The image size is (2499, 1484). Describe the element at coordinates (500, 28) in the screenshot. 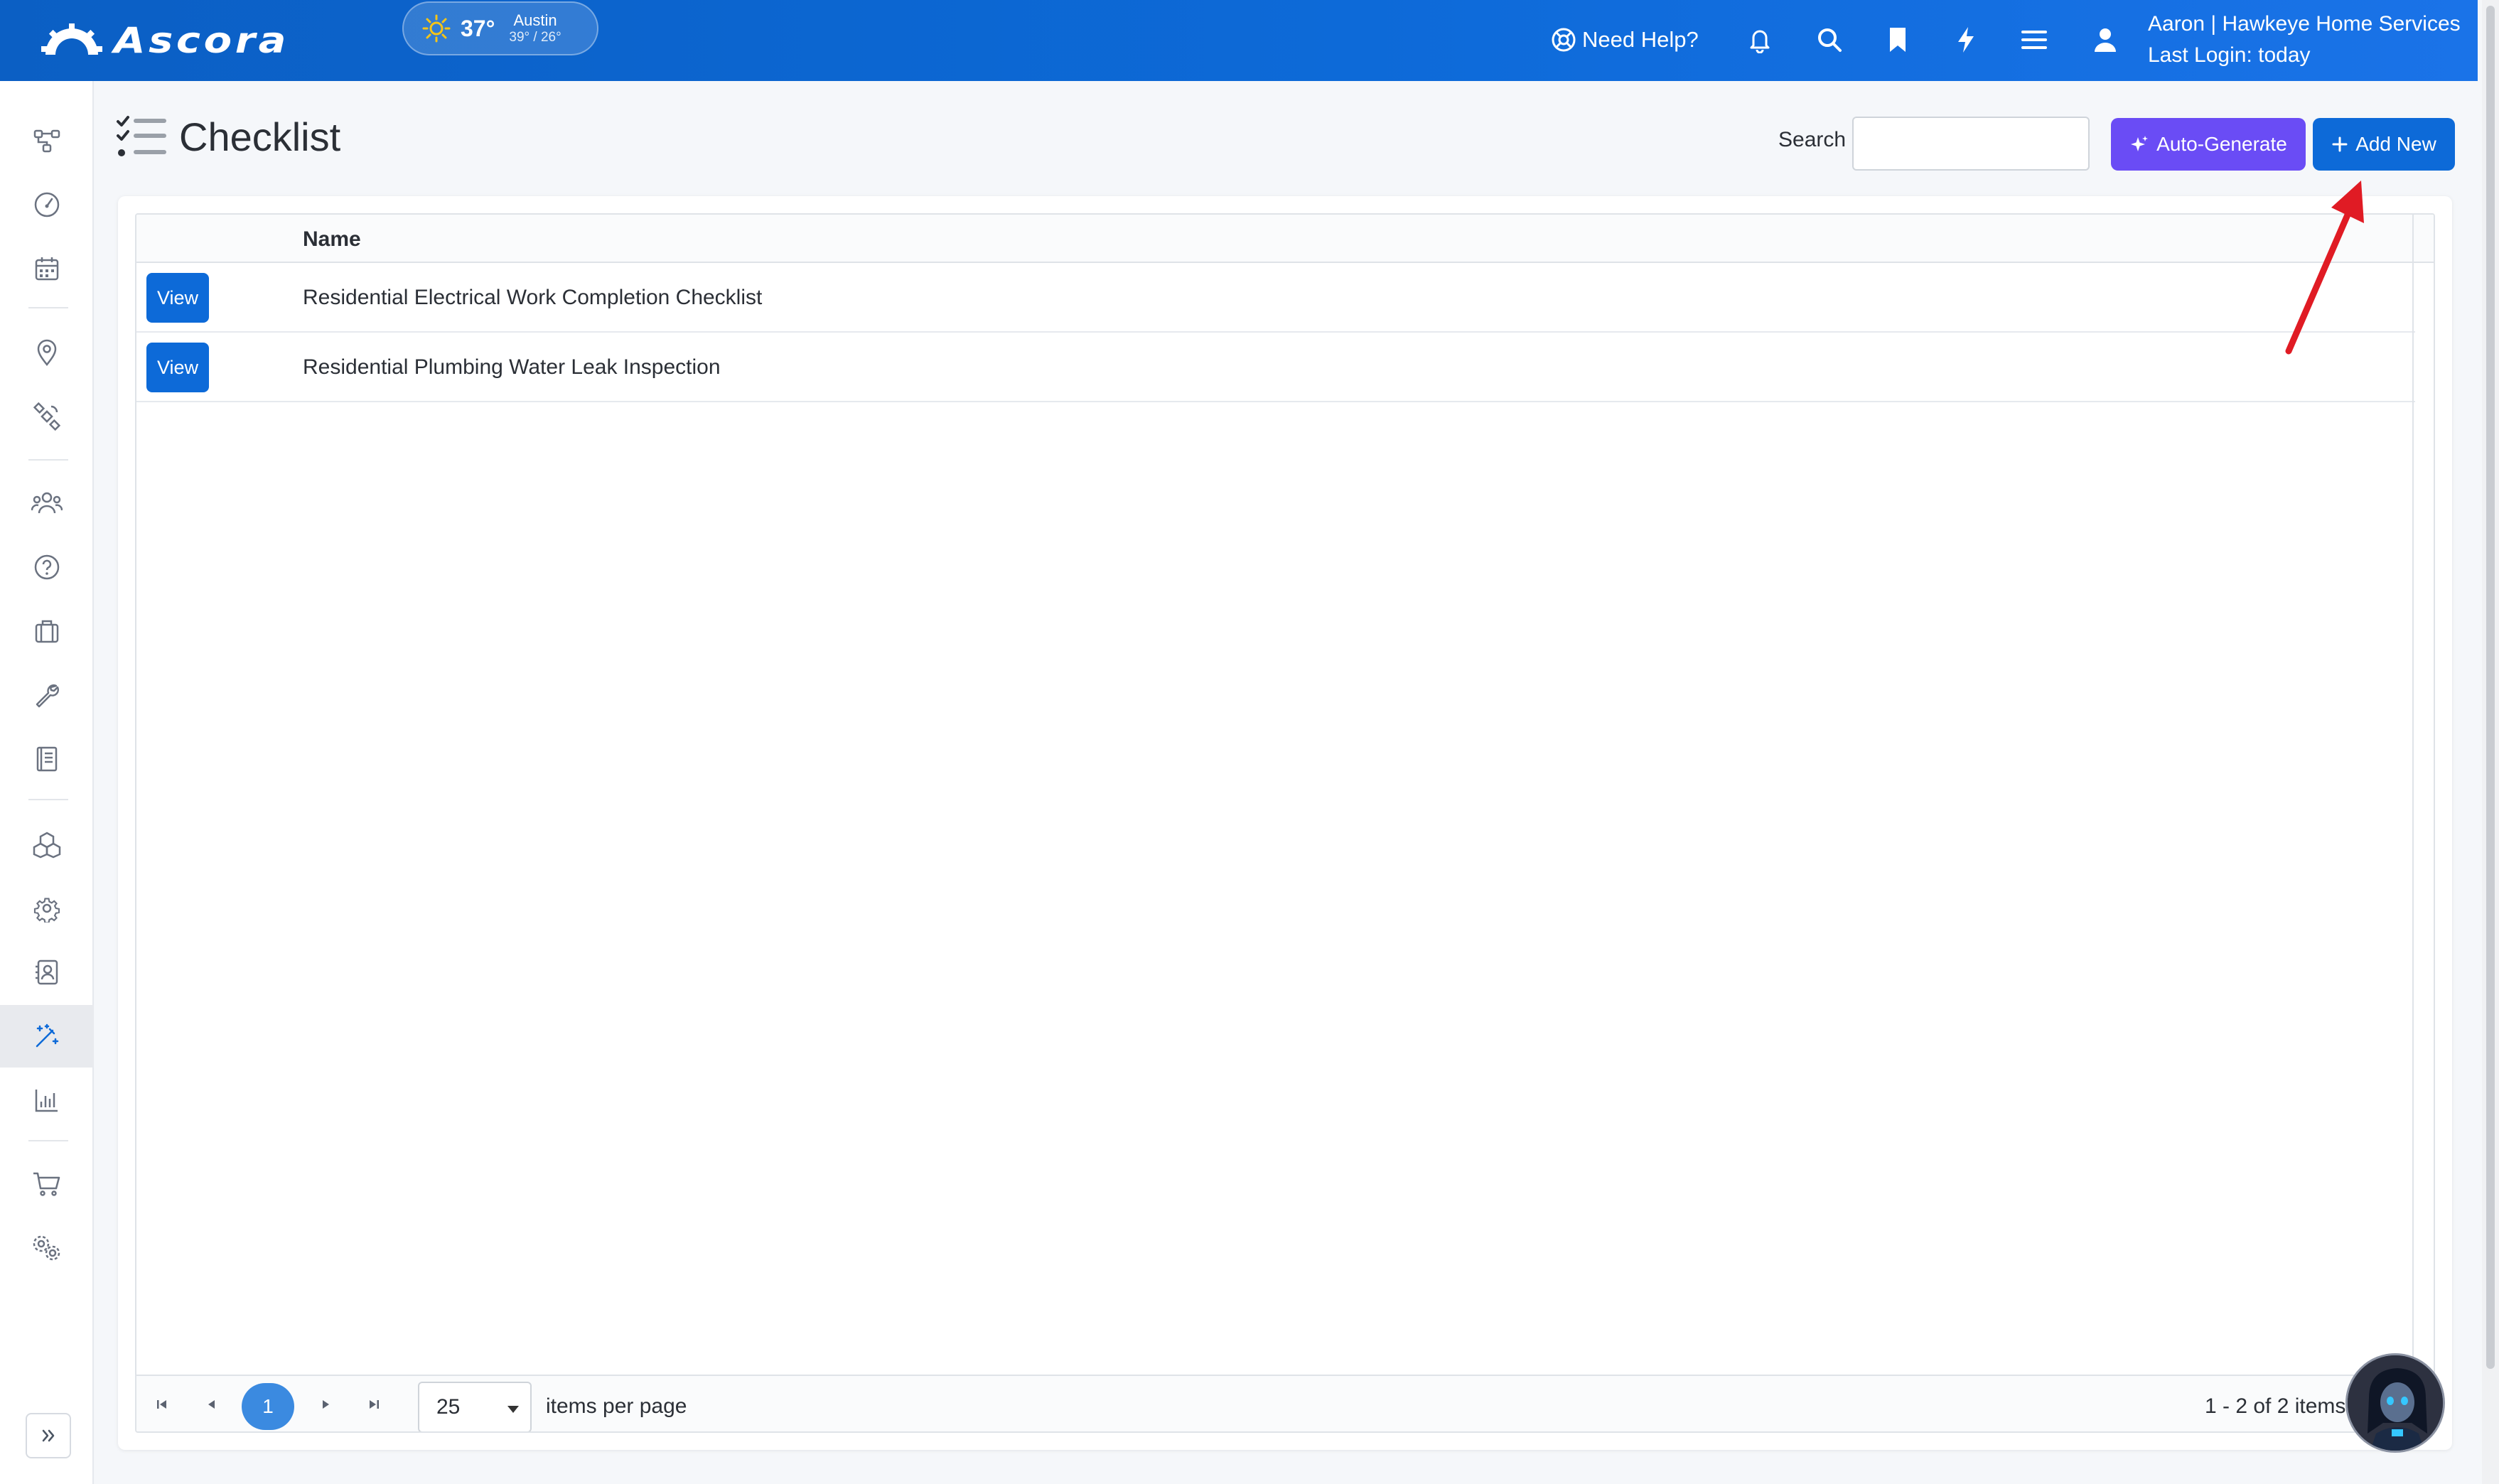

I see `weather-widget: 37° Austin 39° / 26°` at that location.